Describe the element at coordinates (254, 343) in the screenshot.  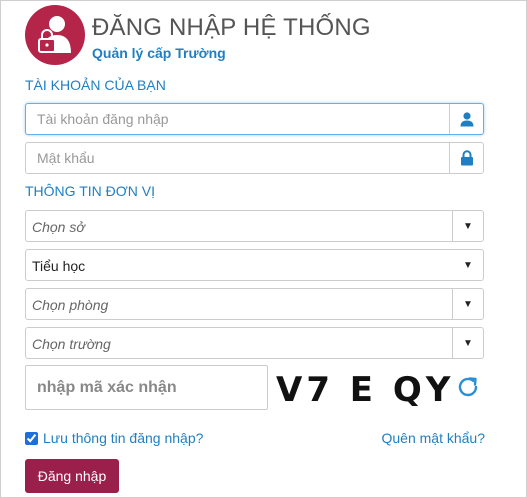
I see `school-select: Chọn trường ▼` at that location.